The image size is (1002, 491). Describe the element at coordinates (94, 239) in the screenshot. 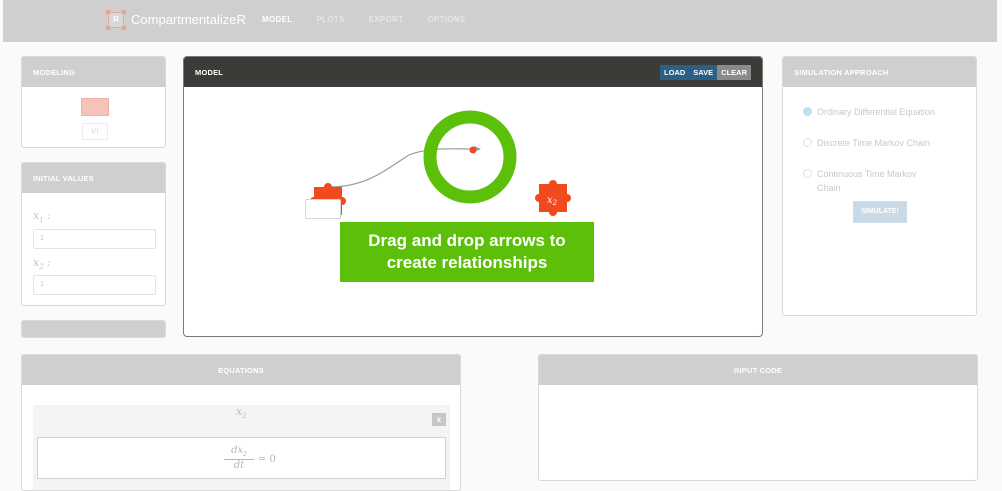

I see `x1-input: 1` at that location.